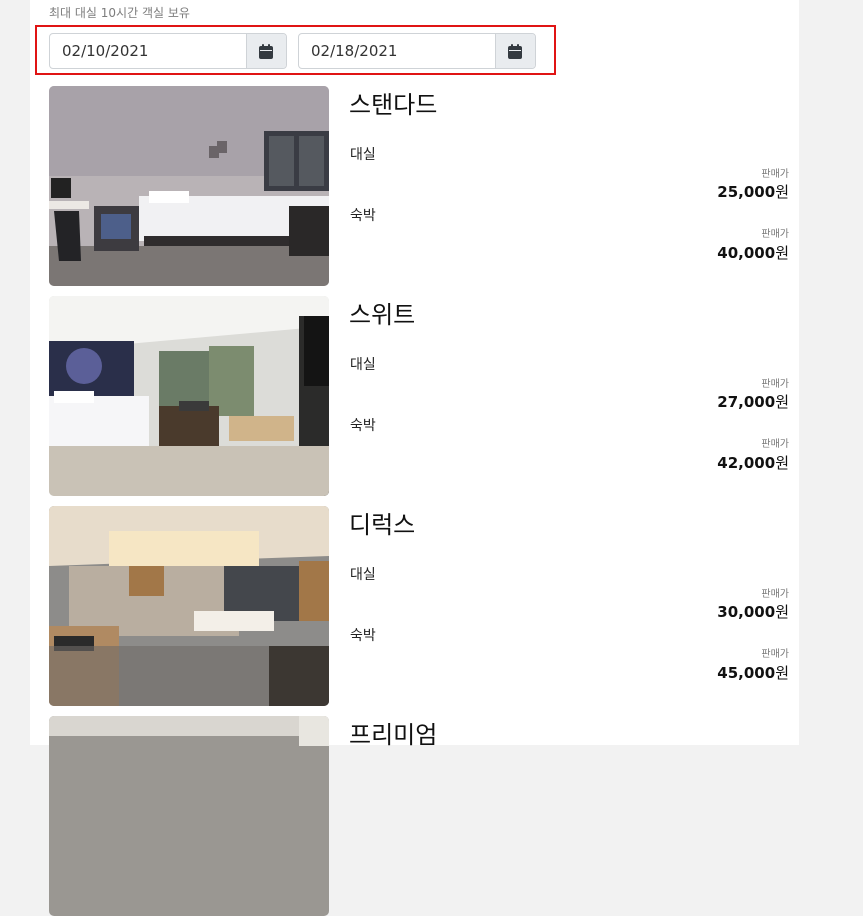 This screenshot has height=916, width=863. Describe the element at coordinates (382, 525) in the screenshot. I see `room-name: 디럭스` at that location.